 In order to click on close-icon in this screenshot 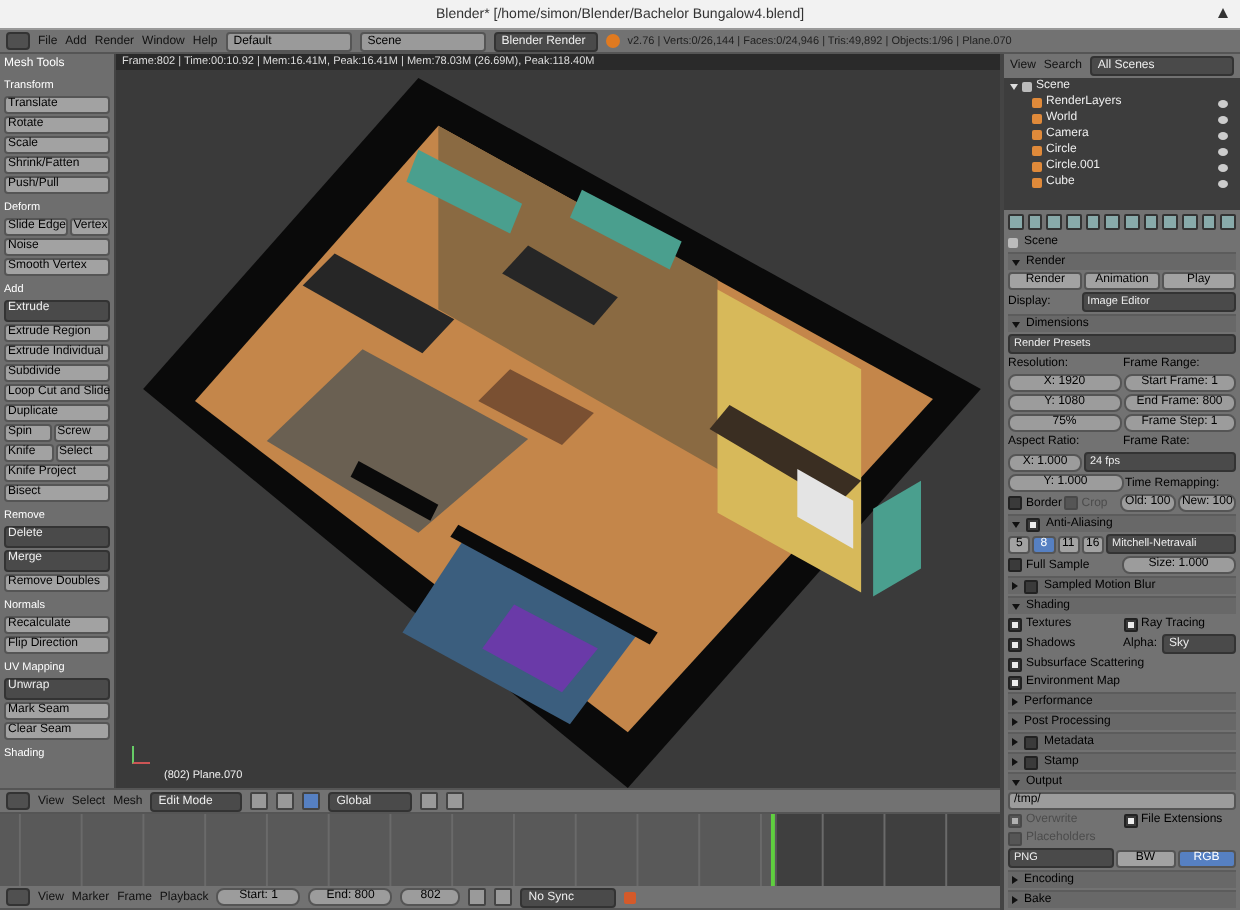, I will do `click(1223, 13)`.